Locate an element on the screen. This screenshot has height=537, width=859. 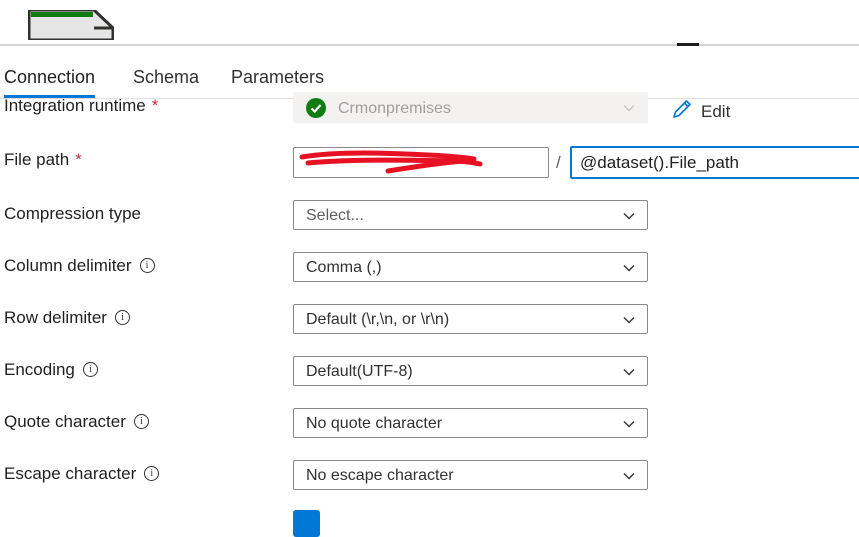
file-path-label: File path * is located at coordinates (43, 160).